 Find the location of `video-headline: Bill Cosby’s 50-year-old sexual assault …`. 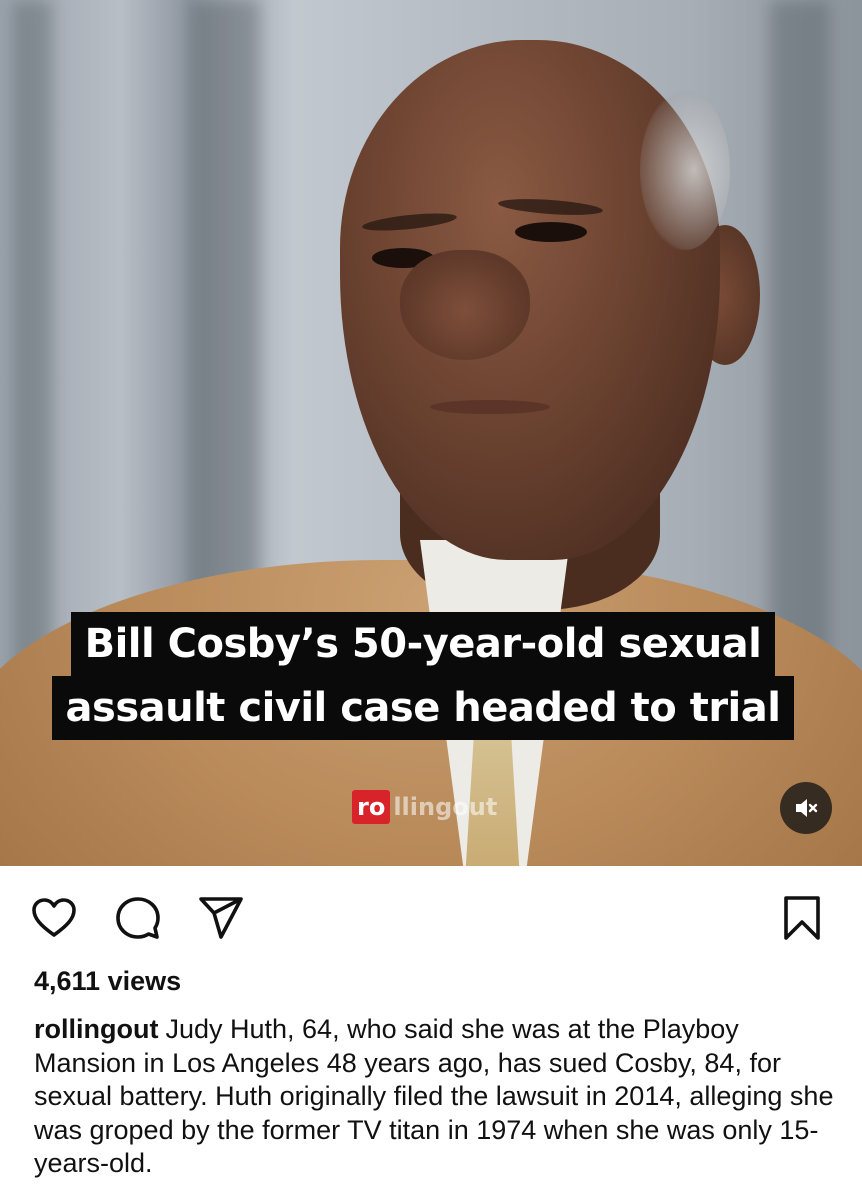

video-headline: Bill Cosby’s 50-year-old sexual assault … is located at coordinates (423, 676).